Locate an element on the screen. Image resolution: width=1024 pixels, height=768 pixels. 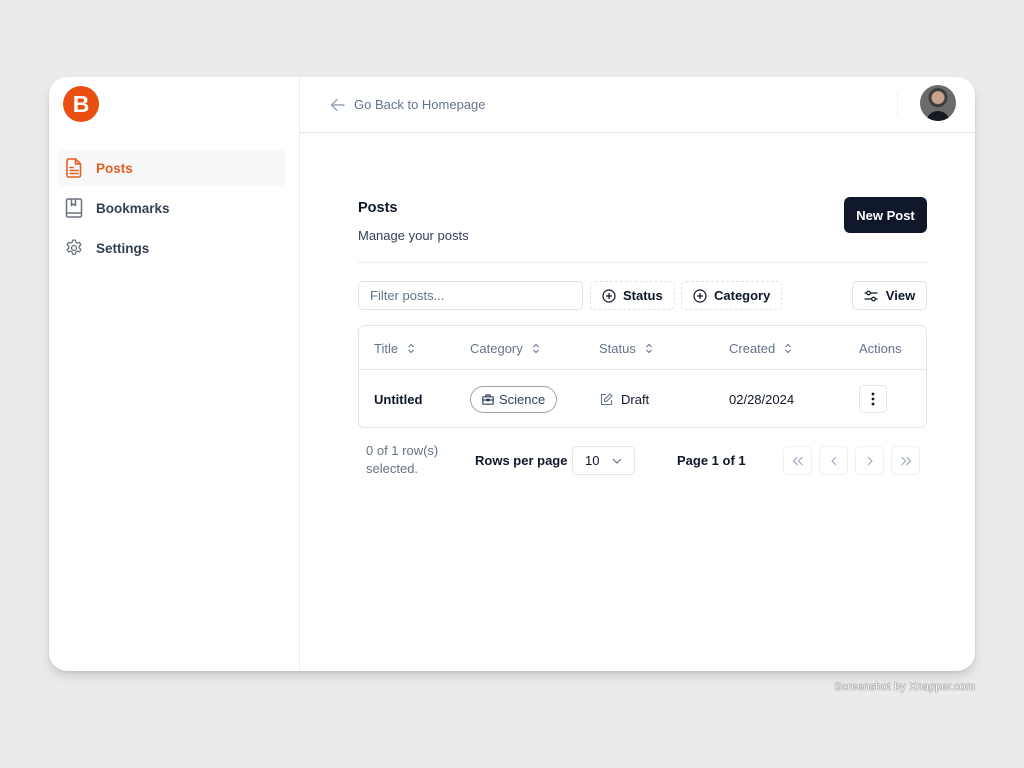
chevrons-left-icon is located at coordinates (798, 461).